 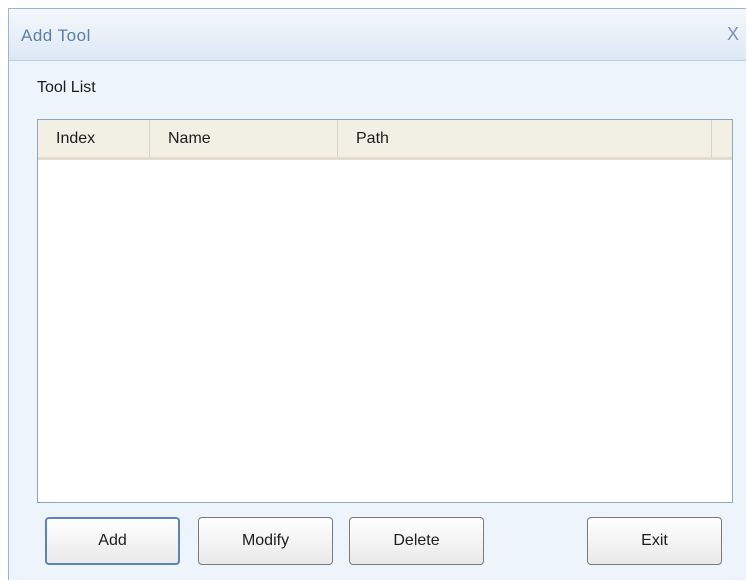 I want to click on tool-list-label: Tool List, so click(x=66, y=87).